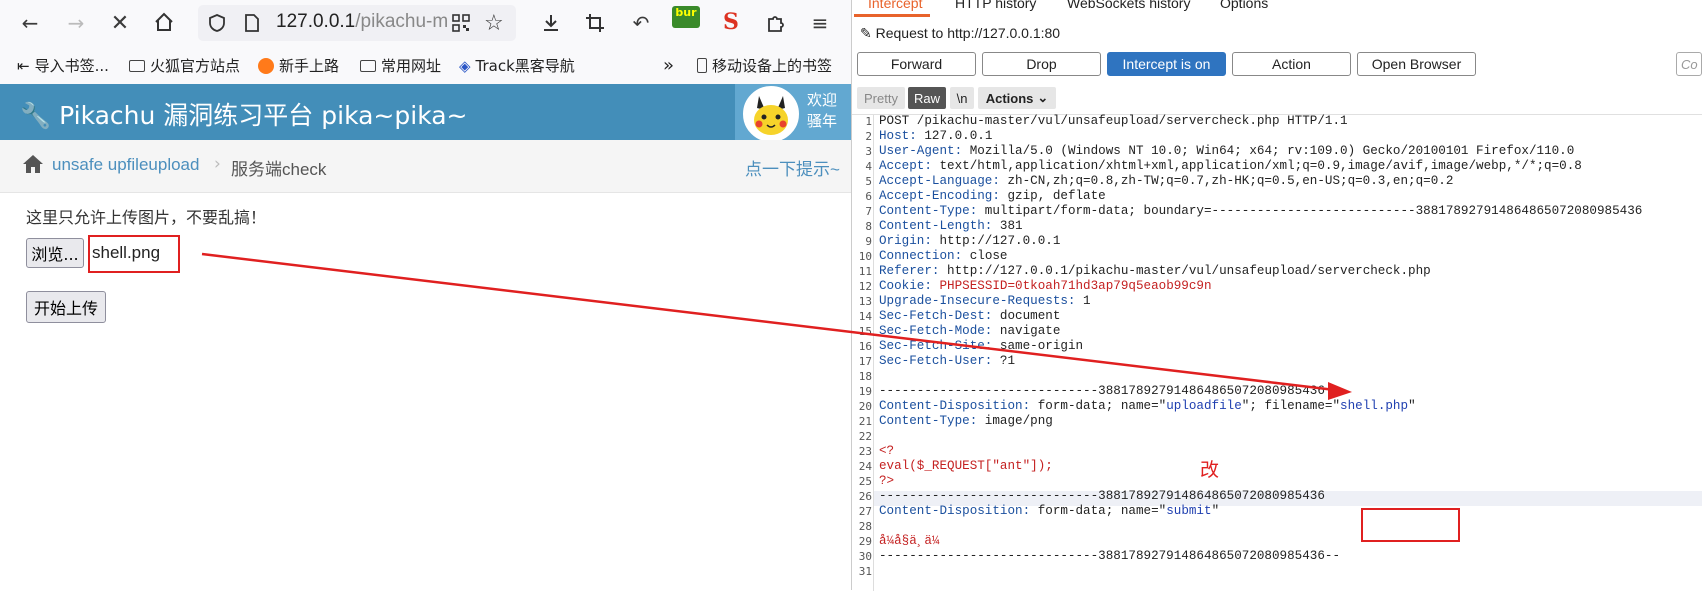 This screenshot has width=1702, height=591. I want to click on request-line: Sec-Fetch-Site: same-origin, so click(981, 346).